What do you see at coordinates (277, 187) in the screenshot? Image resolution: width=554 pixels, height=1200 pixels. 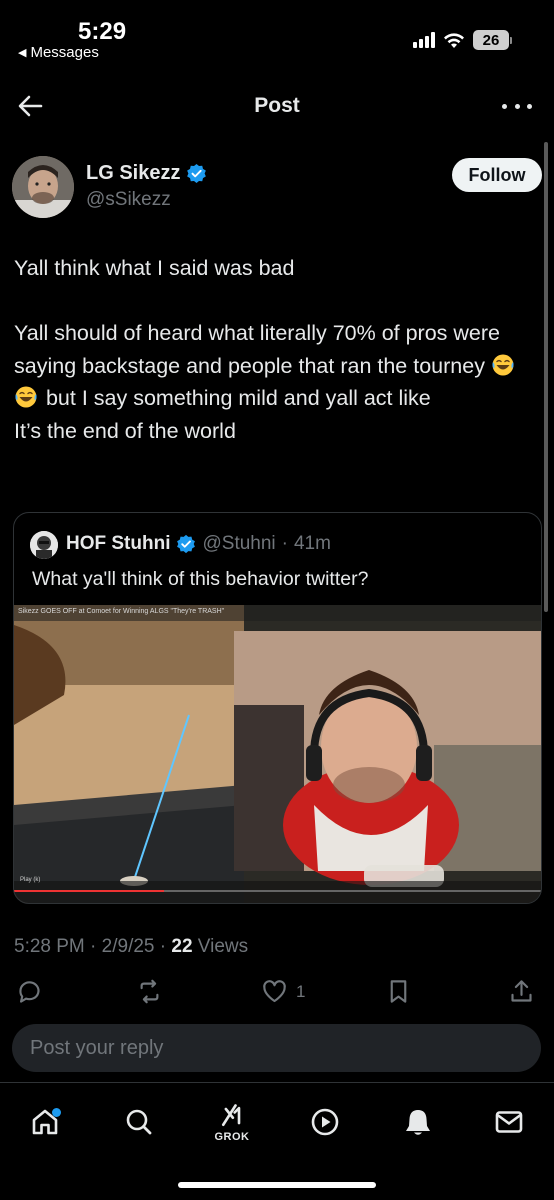 I see `post-author: LG Sikezz @sSikezz Follow` at bounding box center [277, 187].